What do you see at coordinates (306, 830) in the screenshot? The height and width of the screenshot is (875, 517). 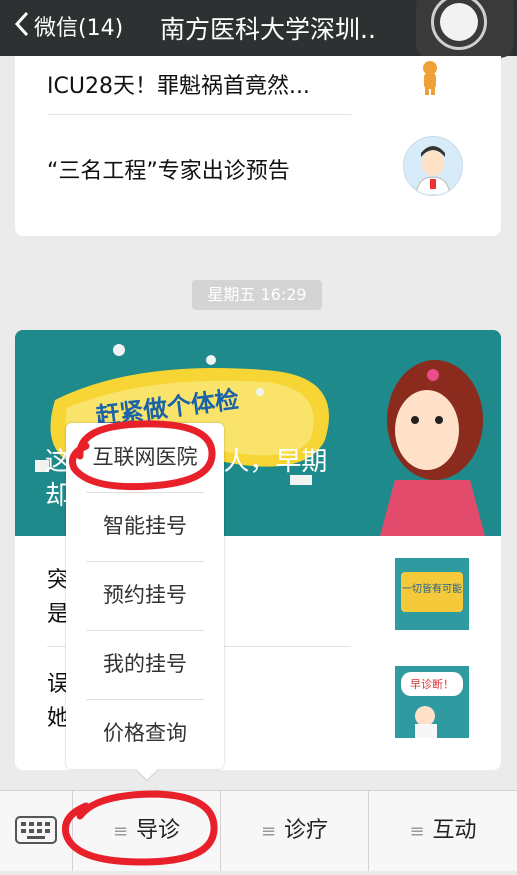 I see `menu-button-label: 诊疗` at bounding box center [306, 830].